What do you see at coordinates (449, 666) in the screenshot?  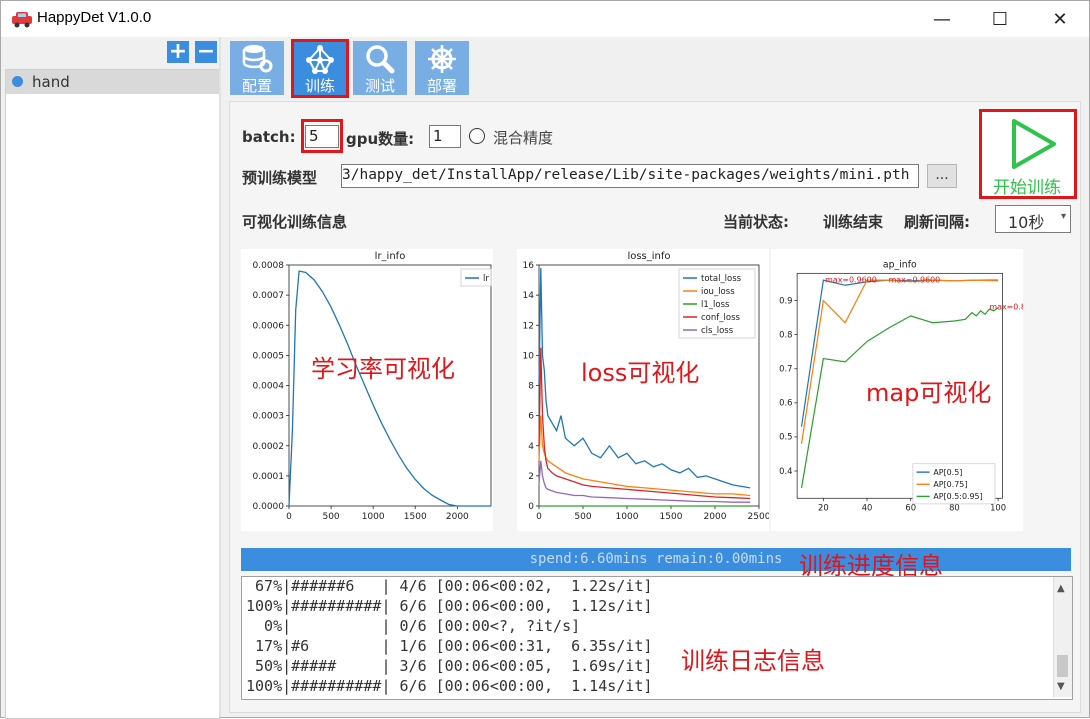 I see `log-line: 50%|##### | 3/6 [00:06<00:05, 1.69s/it]` at bounding box center [449, 666].